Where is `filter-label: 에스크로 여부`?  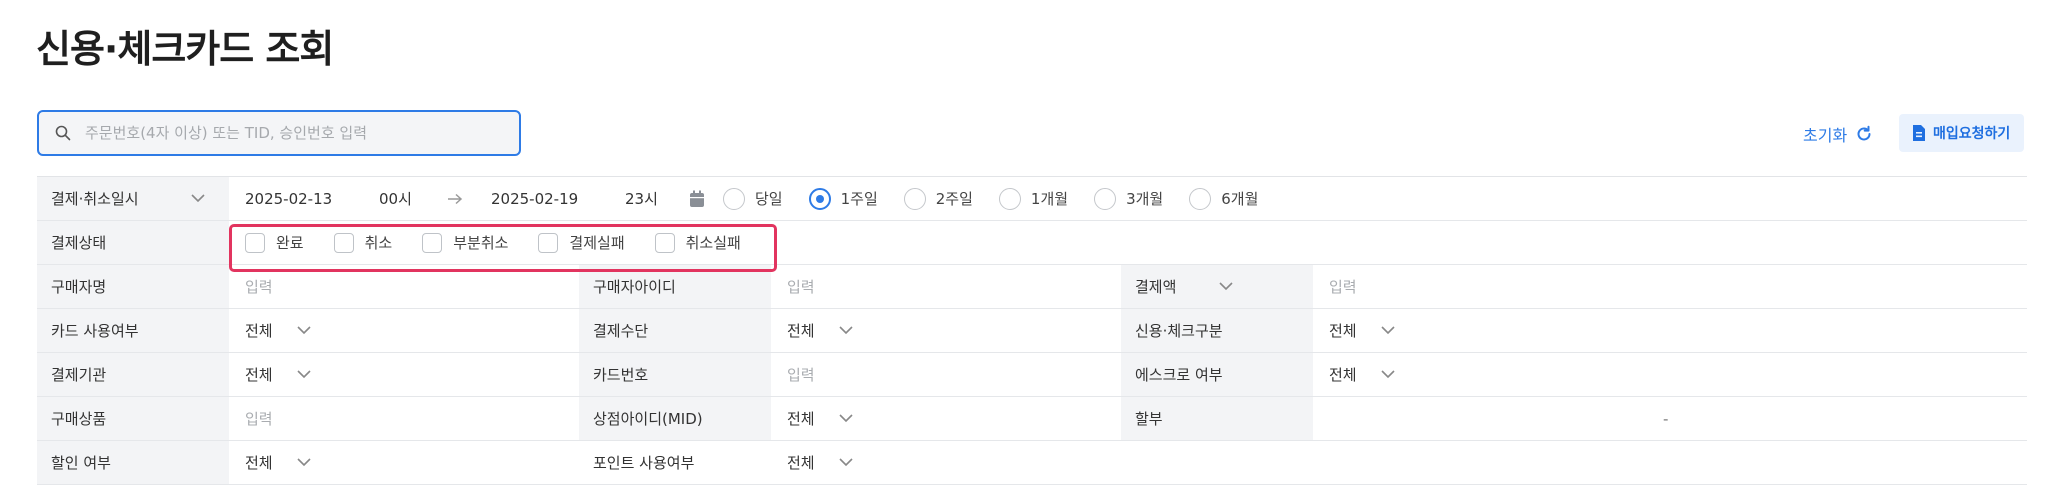
filter-label: 에스크로 여부 is located at coordinates (1217, 374).